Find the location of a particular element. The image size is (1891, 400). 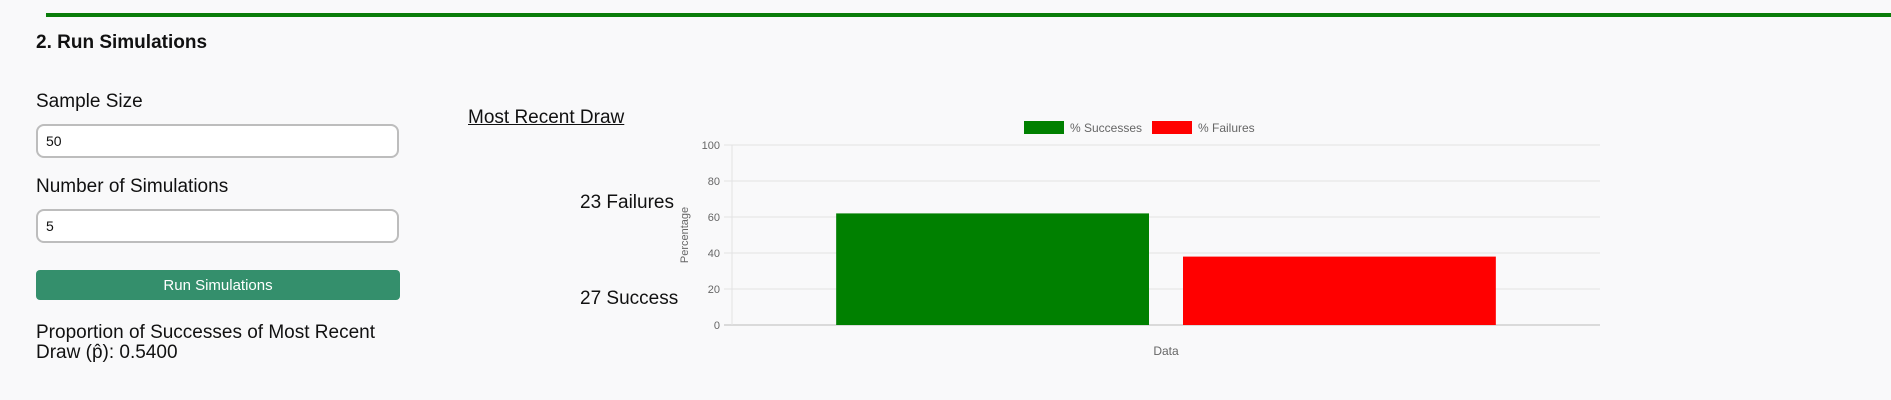

y-tick-label: 100 is located at coordinates (711, 146).